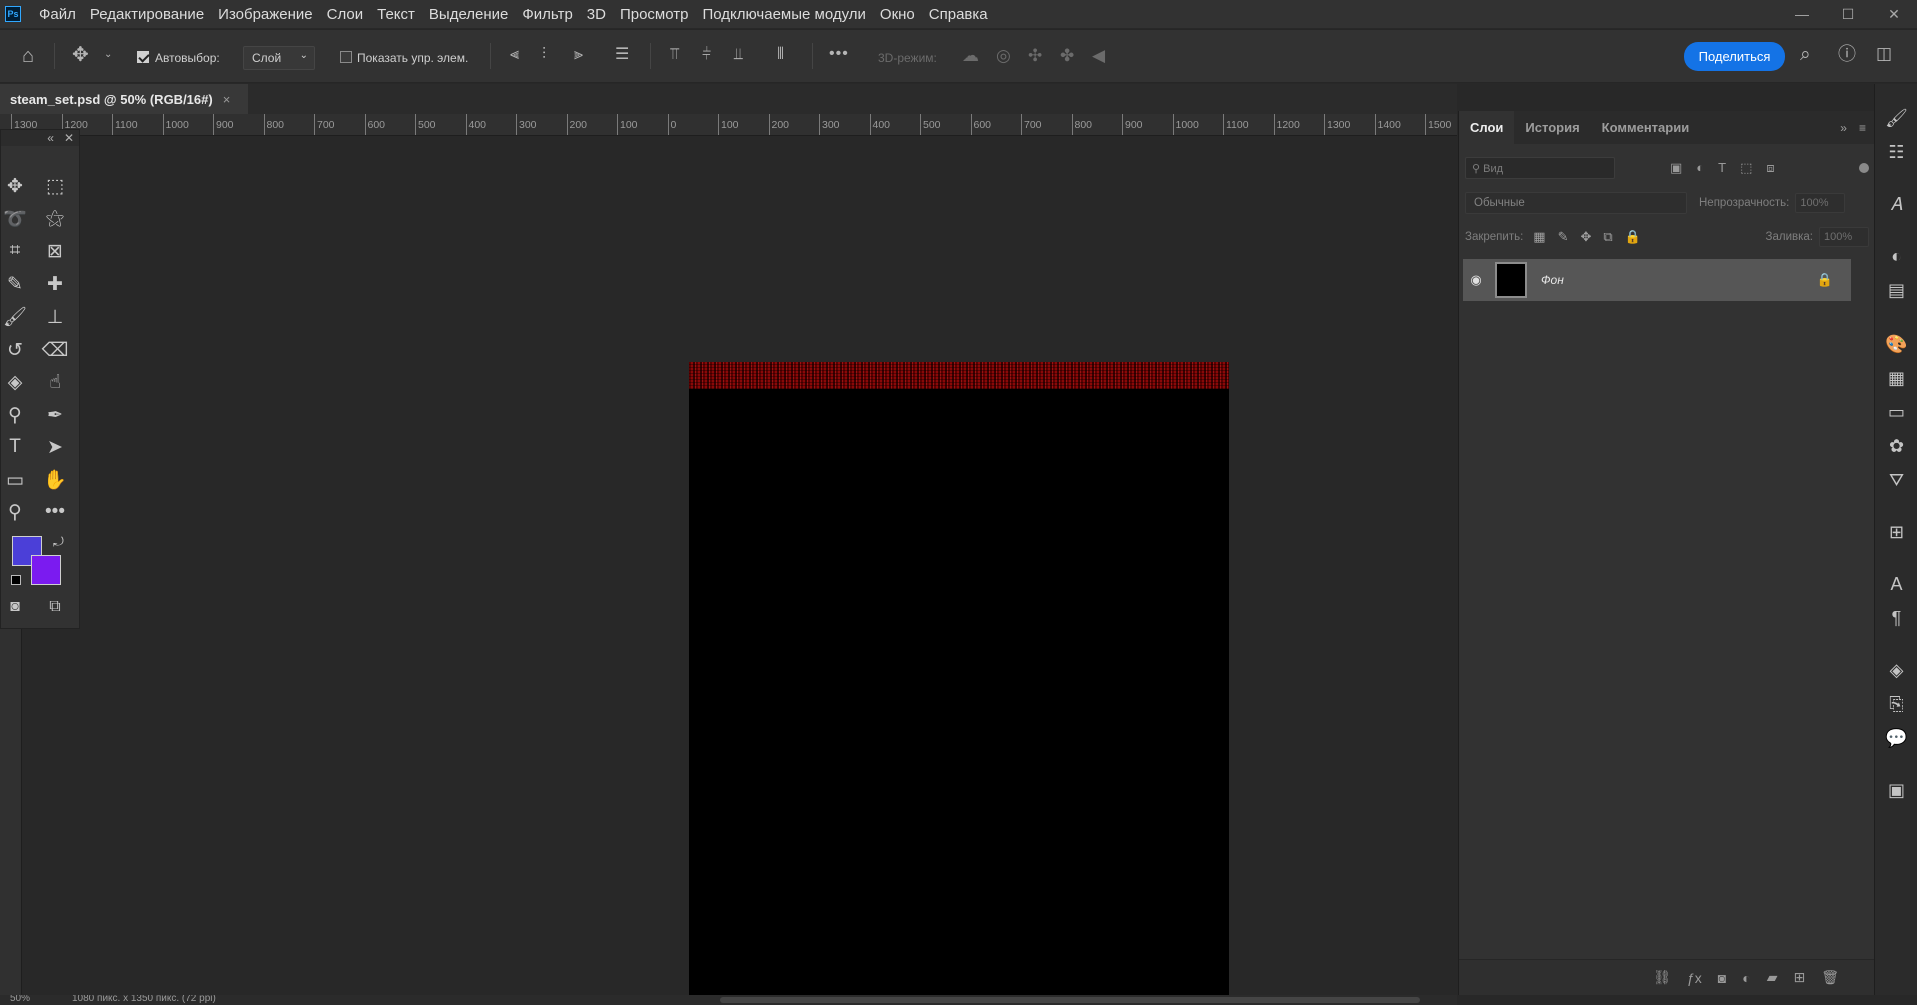  What do you see at coordinates (1896, 618) in the screenshot?
I see `paragraph-icon: ¶` at bounding box center [1896, 618].